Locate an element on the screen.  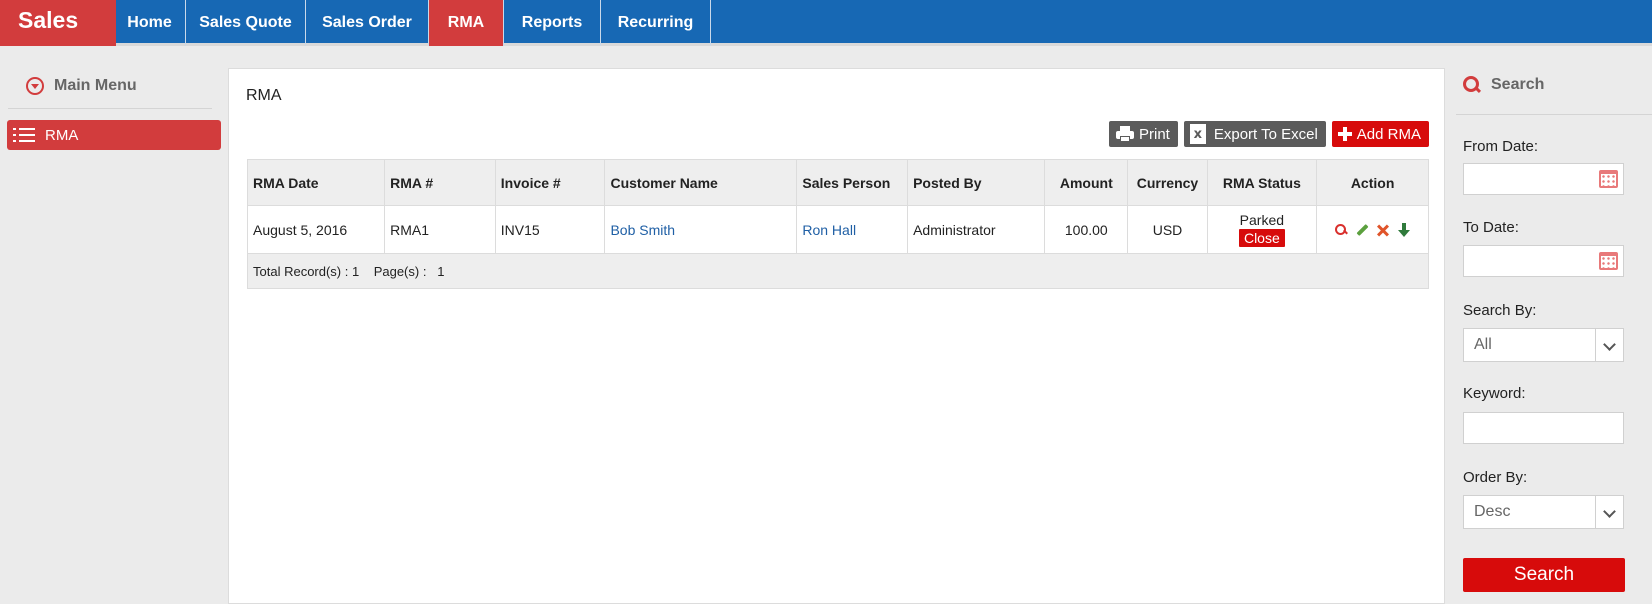
nav-rma: RMA is located at coordinates (466, 23).